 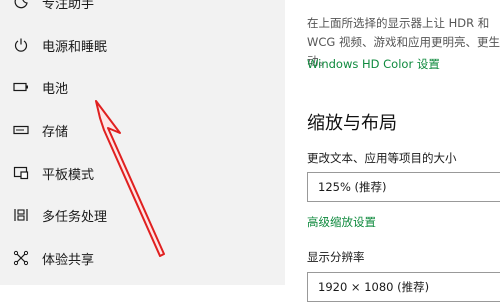 What do you see at coordinates (352, 123) in the screenshot?
I see `scale-layout-title: 缩放与布局` at bounding box center [352, 123].